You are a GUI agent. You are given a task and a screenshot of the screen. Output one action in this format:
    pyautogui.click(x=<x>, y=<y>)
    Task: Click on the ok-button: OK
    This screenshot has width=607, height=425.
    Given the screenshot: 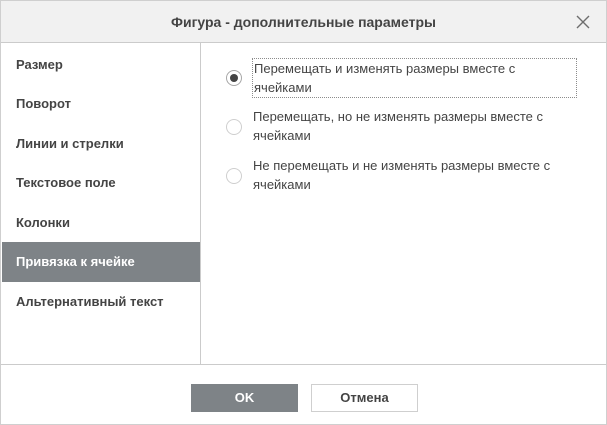 What is the action you would take?
    pyautogui.click(x=244, y=398)
    